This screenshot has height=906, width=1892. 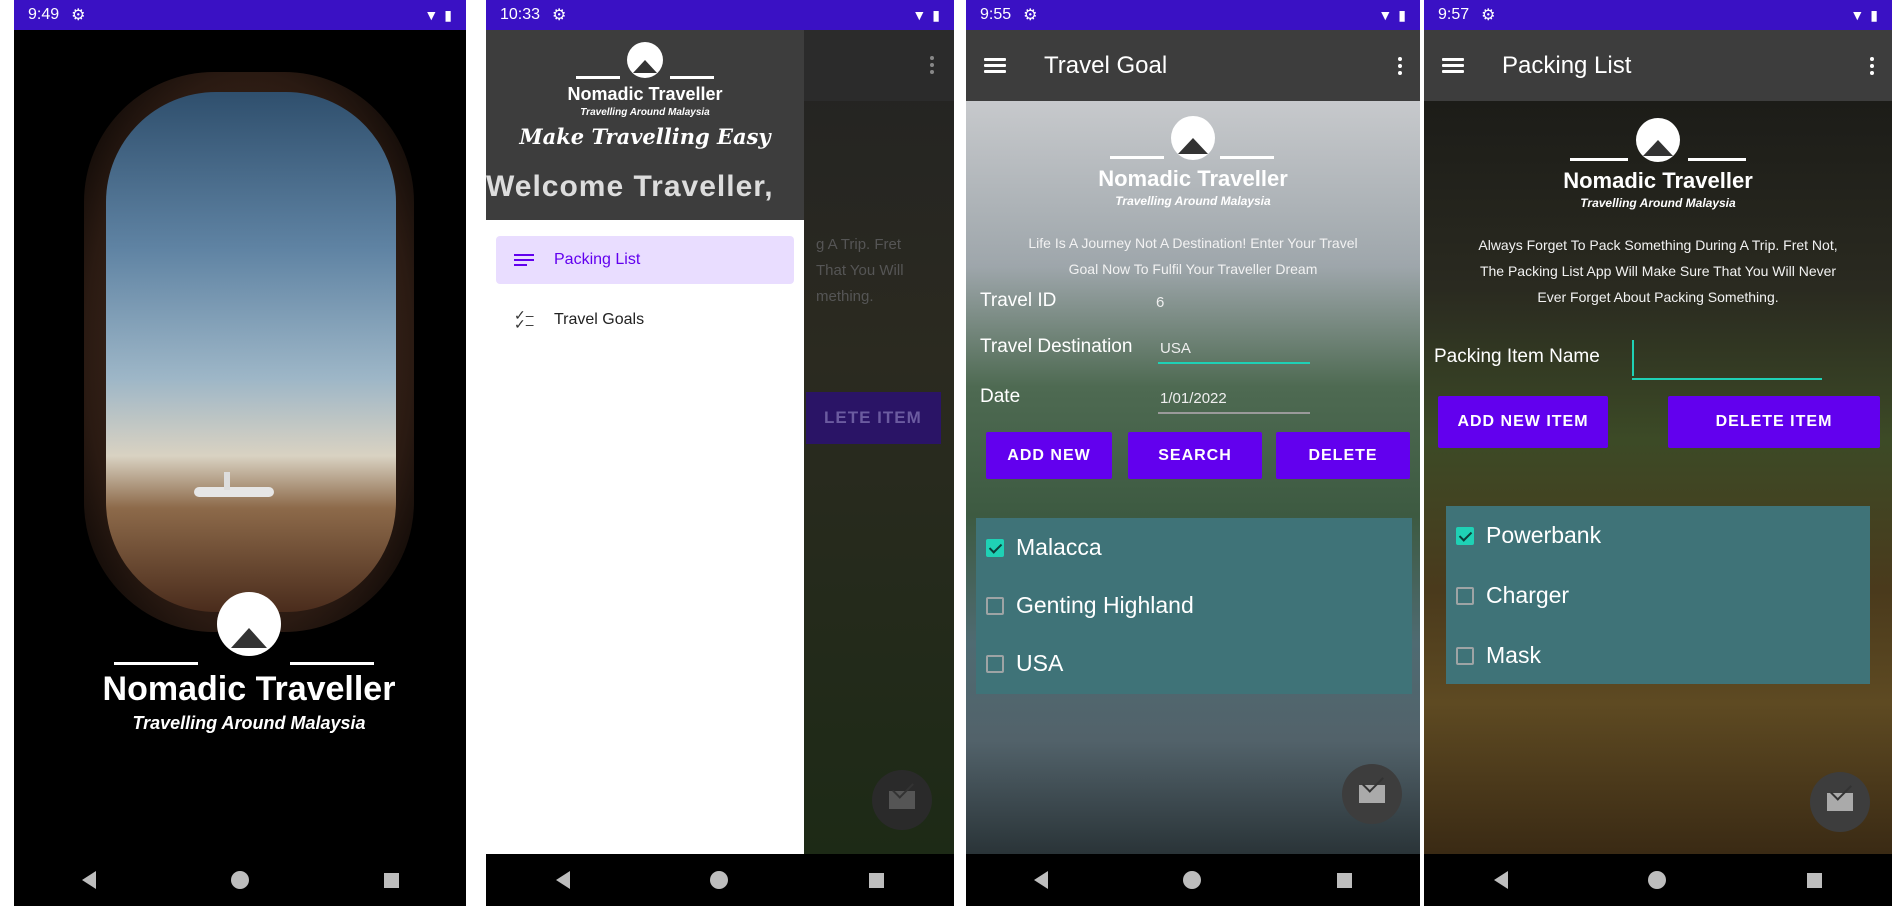 What do you see at coordinates (1343, 455) in the screenshot?
I see `delete-button: DELETE` at bounding box center [1343, 455].